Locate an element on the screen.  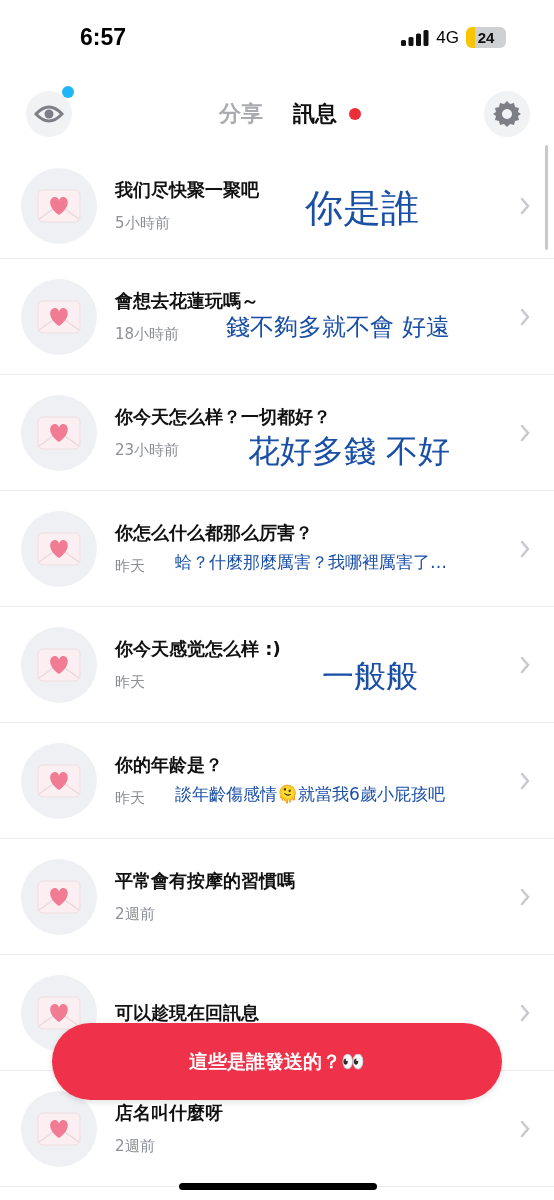
eye-icon is located at coordinates (49, 114).